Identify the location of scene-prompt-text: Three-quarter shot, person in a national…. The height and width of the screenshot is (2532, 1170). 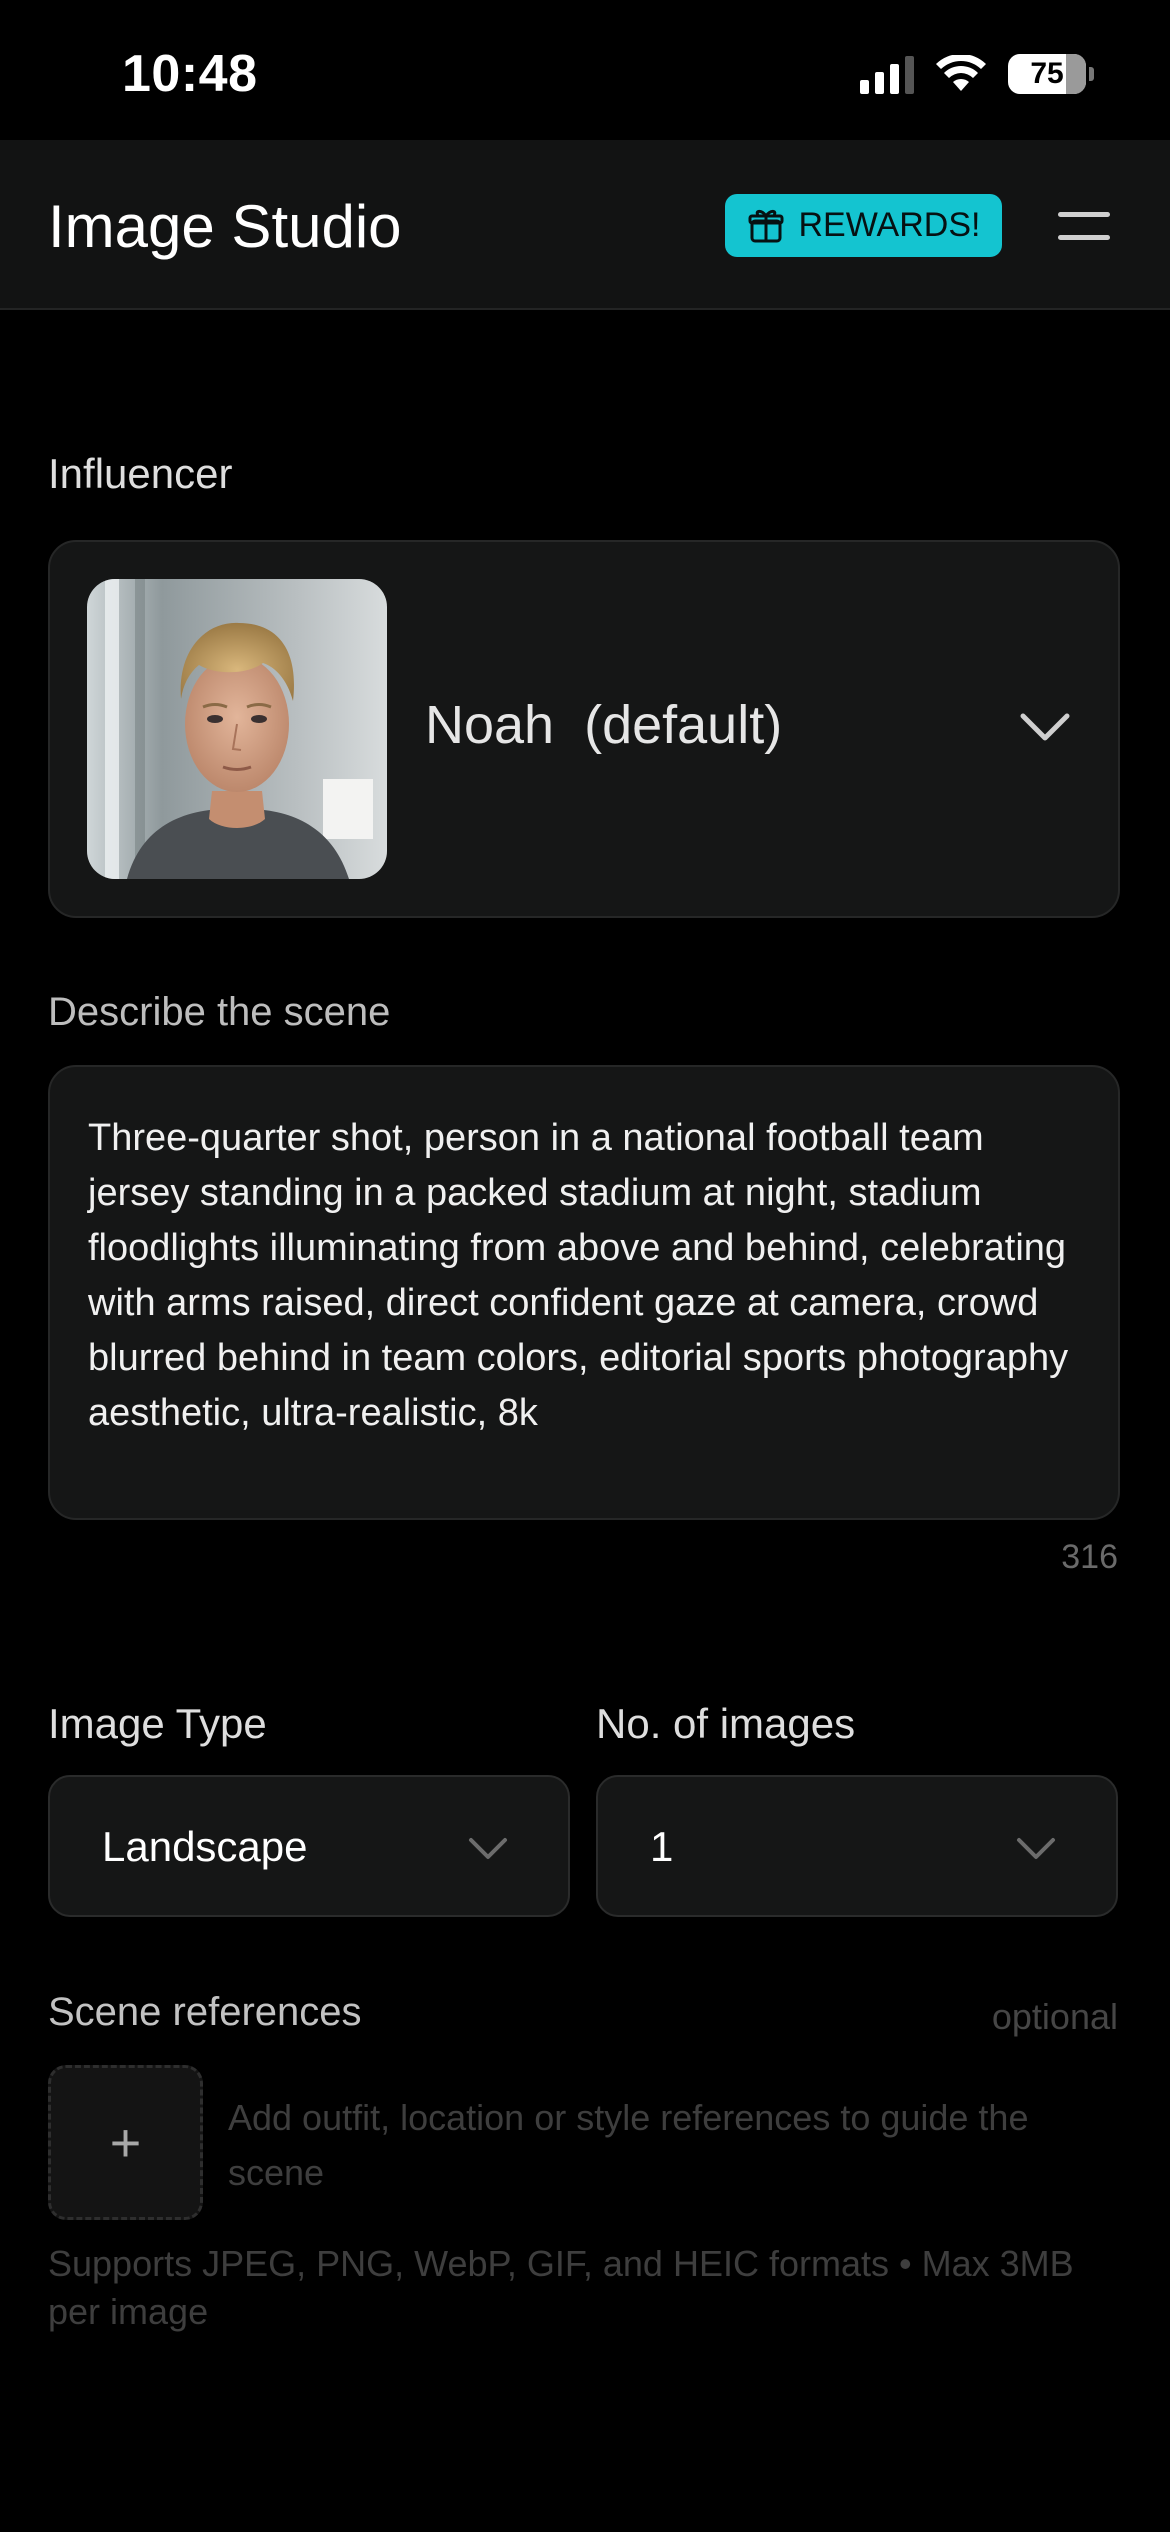
(578, 1275).